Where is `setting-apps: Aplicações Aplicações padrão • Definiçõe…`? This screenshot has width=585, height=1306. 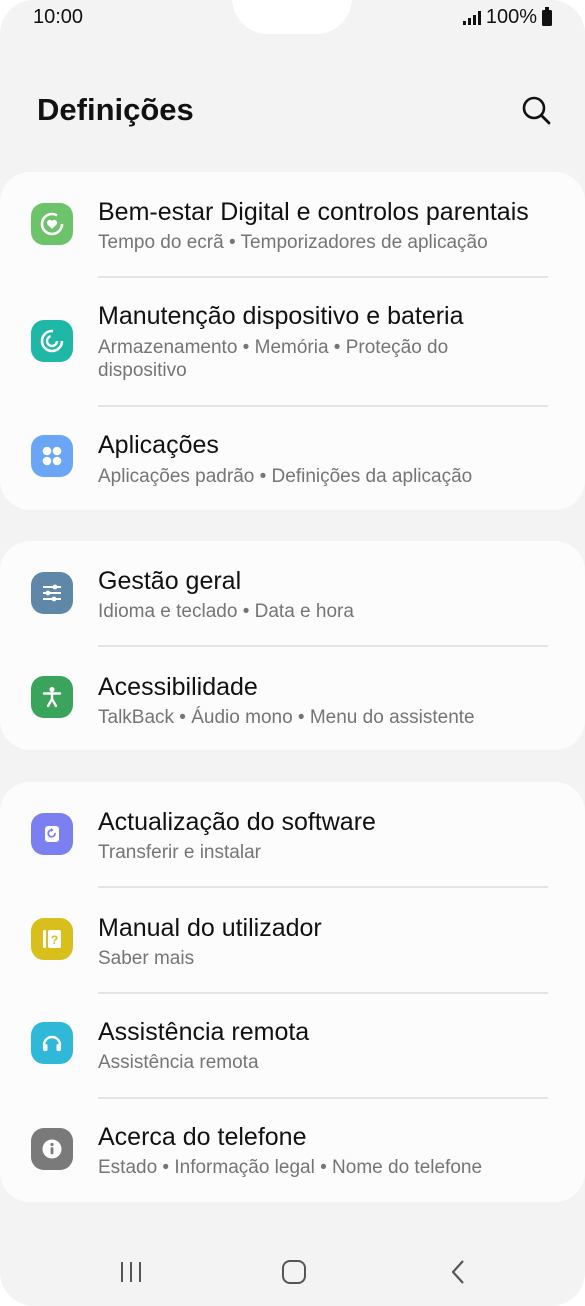 setting-apps: Aplicações Aplicações padrão • Definiçõe… is located at coordinates (292, 458).